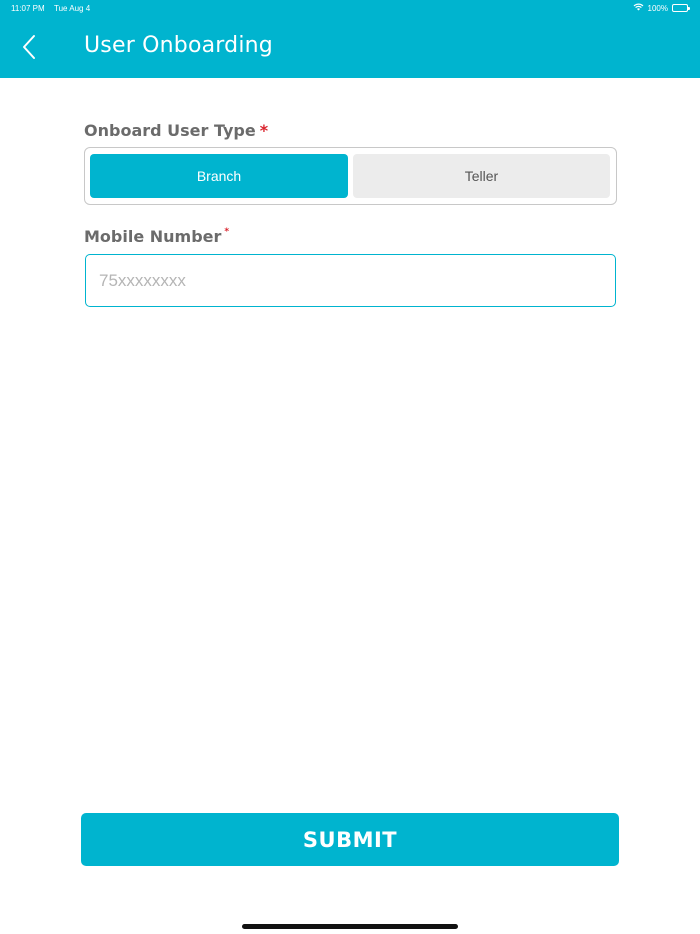 This screenshot has height=934, width=700. I want to click on status-right: 100%, so click(661, 8).